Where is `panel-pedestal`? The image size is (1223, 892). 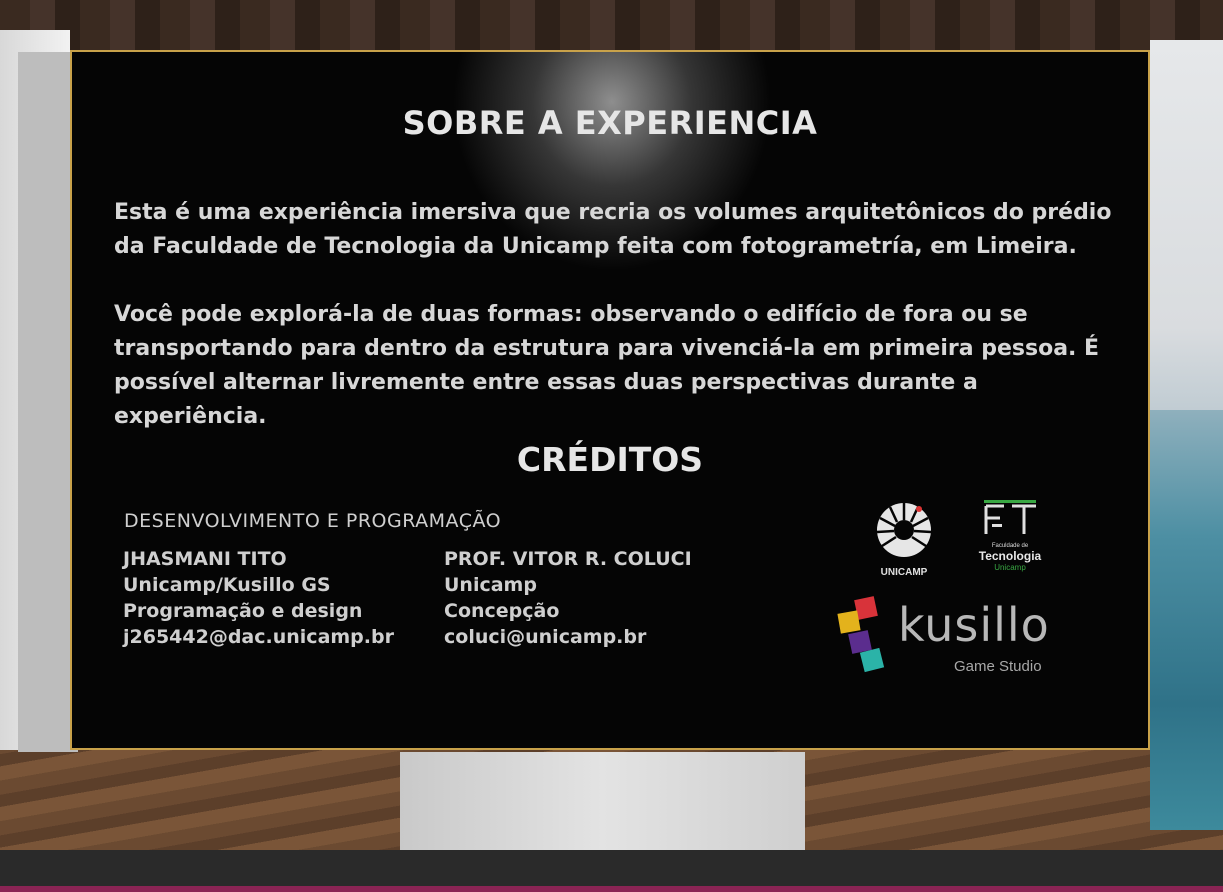
panel-pedestal is located at coordinates (602, 801).